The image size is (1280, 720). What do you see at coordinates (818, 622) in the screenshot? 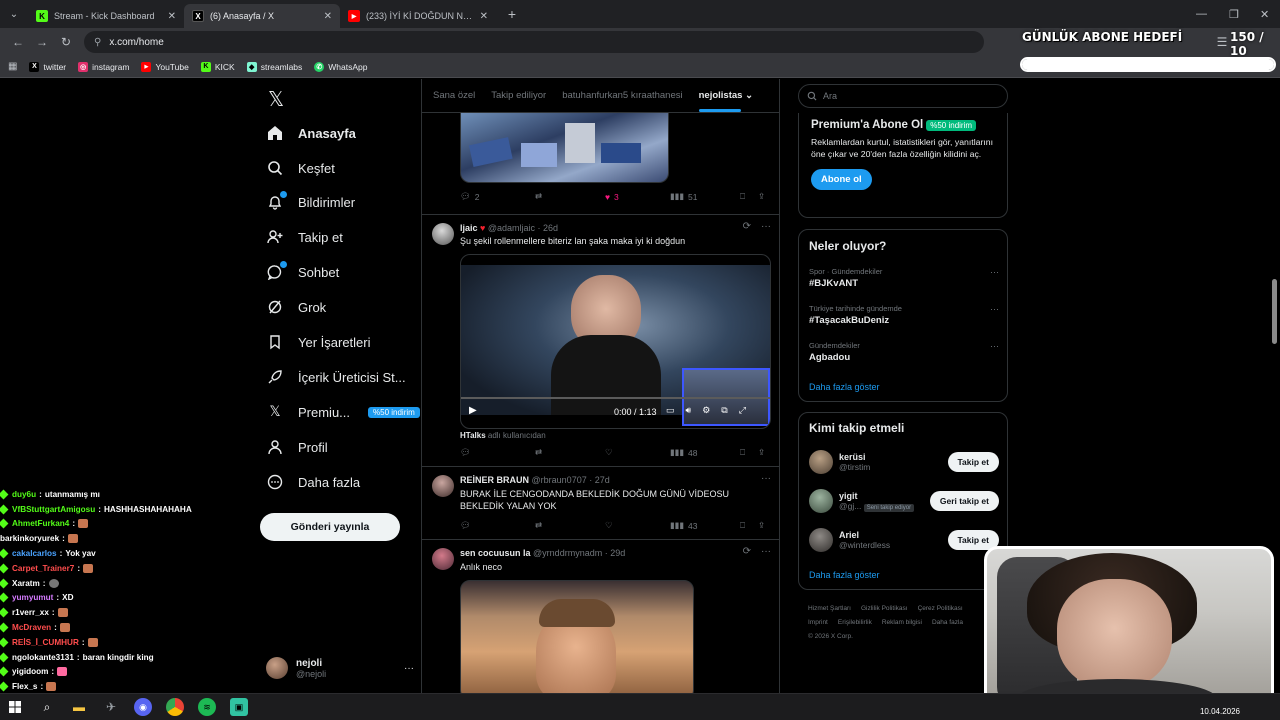
I see `footer-link: Imprint` at bounding box center [818, 622].